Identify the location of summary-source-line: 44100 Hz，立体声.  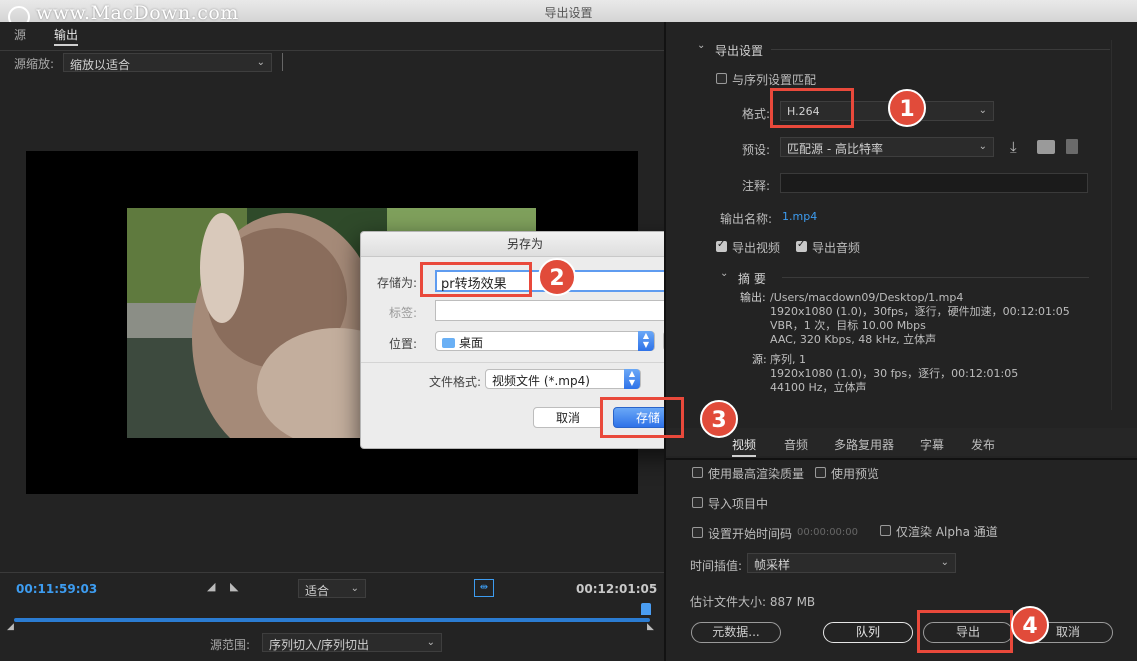
(818, 387).